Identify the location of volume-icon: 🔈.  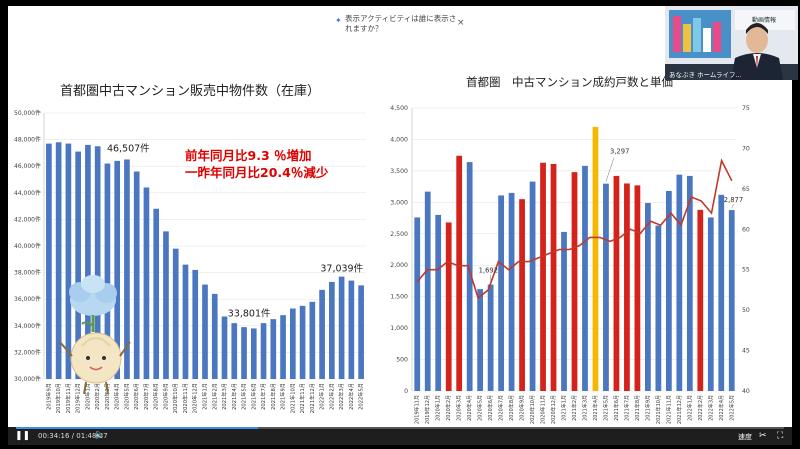
(99, 435).